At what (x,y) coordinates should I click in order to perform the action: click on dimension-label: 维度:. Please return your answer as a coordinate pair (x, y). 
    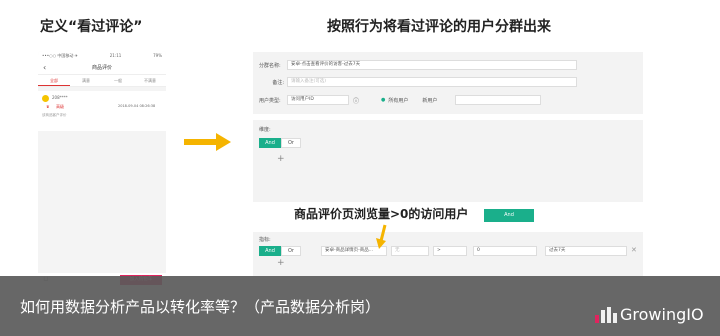
    Looking at the image, I should click on (265, 130).